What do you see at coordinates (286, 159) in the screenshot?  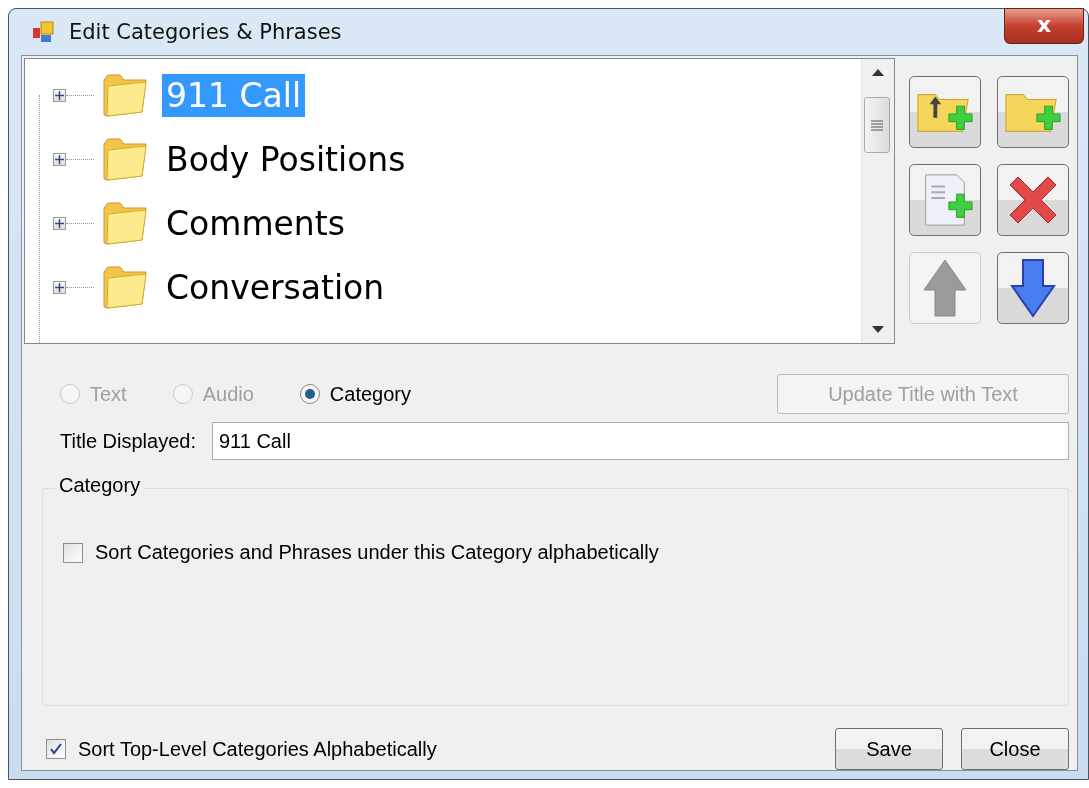 I see `tree-item: Body Positions` at bounding box center [286, 159].